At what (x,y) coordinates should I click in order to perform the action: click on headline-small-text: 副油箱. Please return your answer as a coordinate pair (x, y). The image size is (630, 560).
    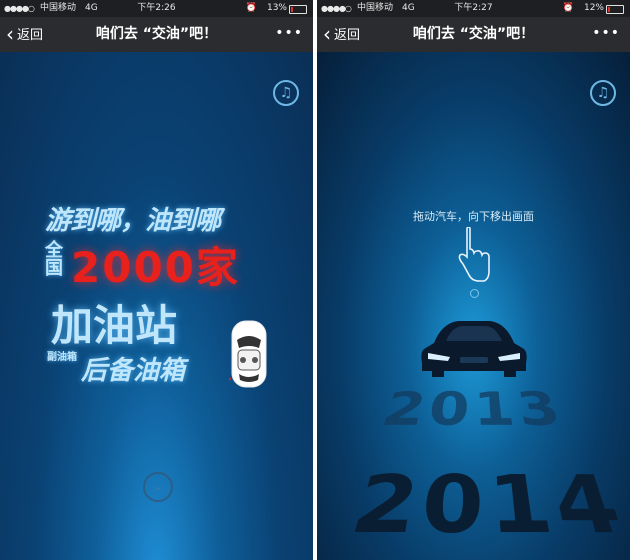
    Looking at the image, I should click on (62, 357).